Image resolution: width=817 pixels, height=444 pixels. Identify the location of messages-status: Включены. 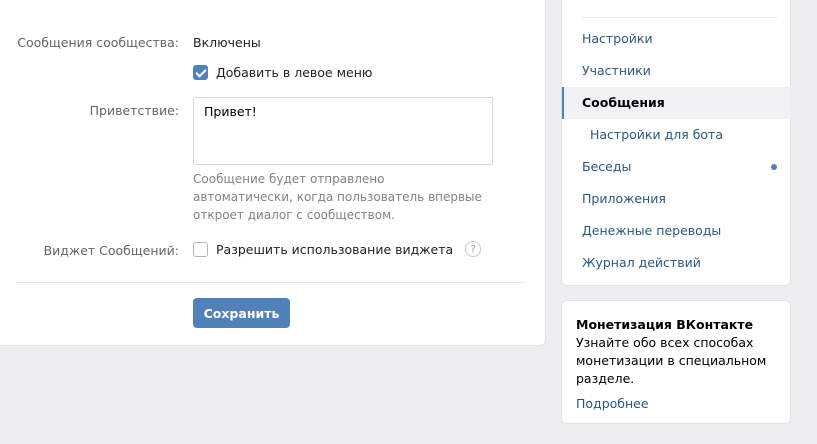
(227, 42).